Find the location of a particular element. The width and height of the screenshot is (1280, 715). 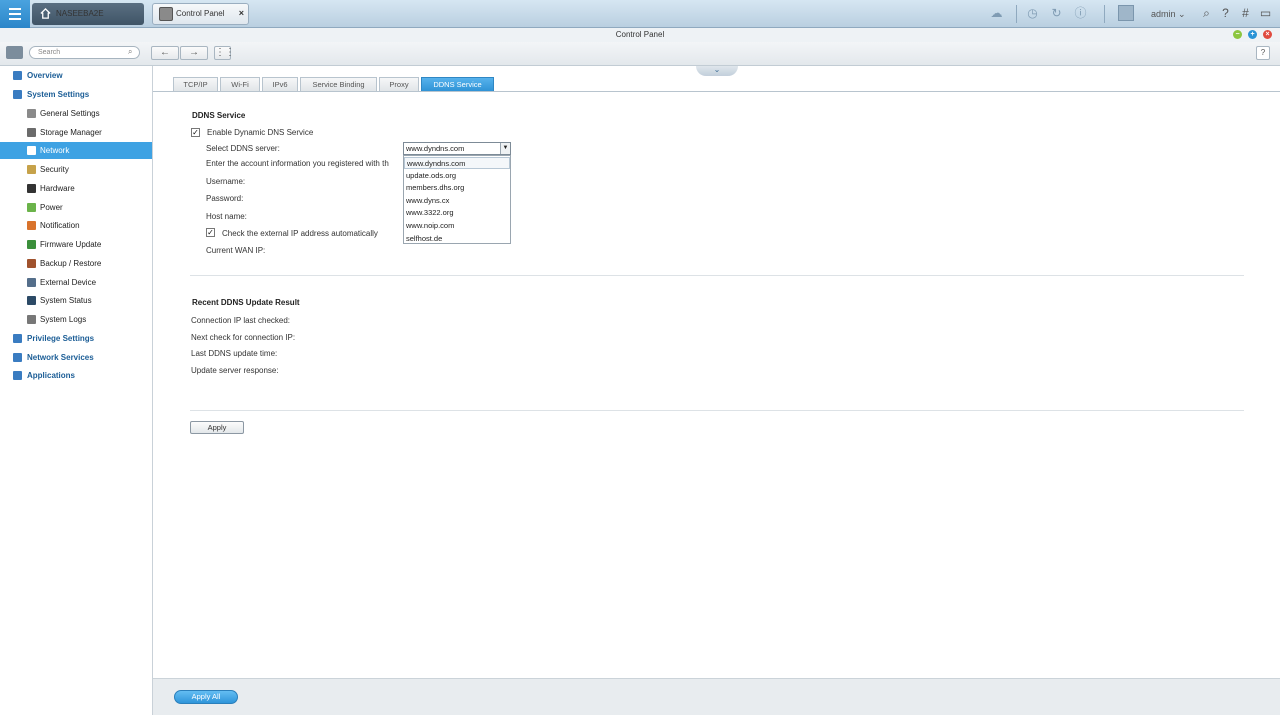

sidebar-item-label: Applications is located at coordinates (51, 375).